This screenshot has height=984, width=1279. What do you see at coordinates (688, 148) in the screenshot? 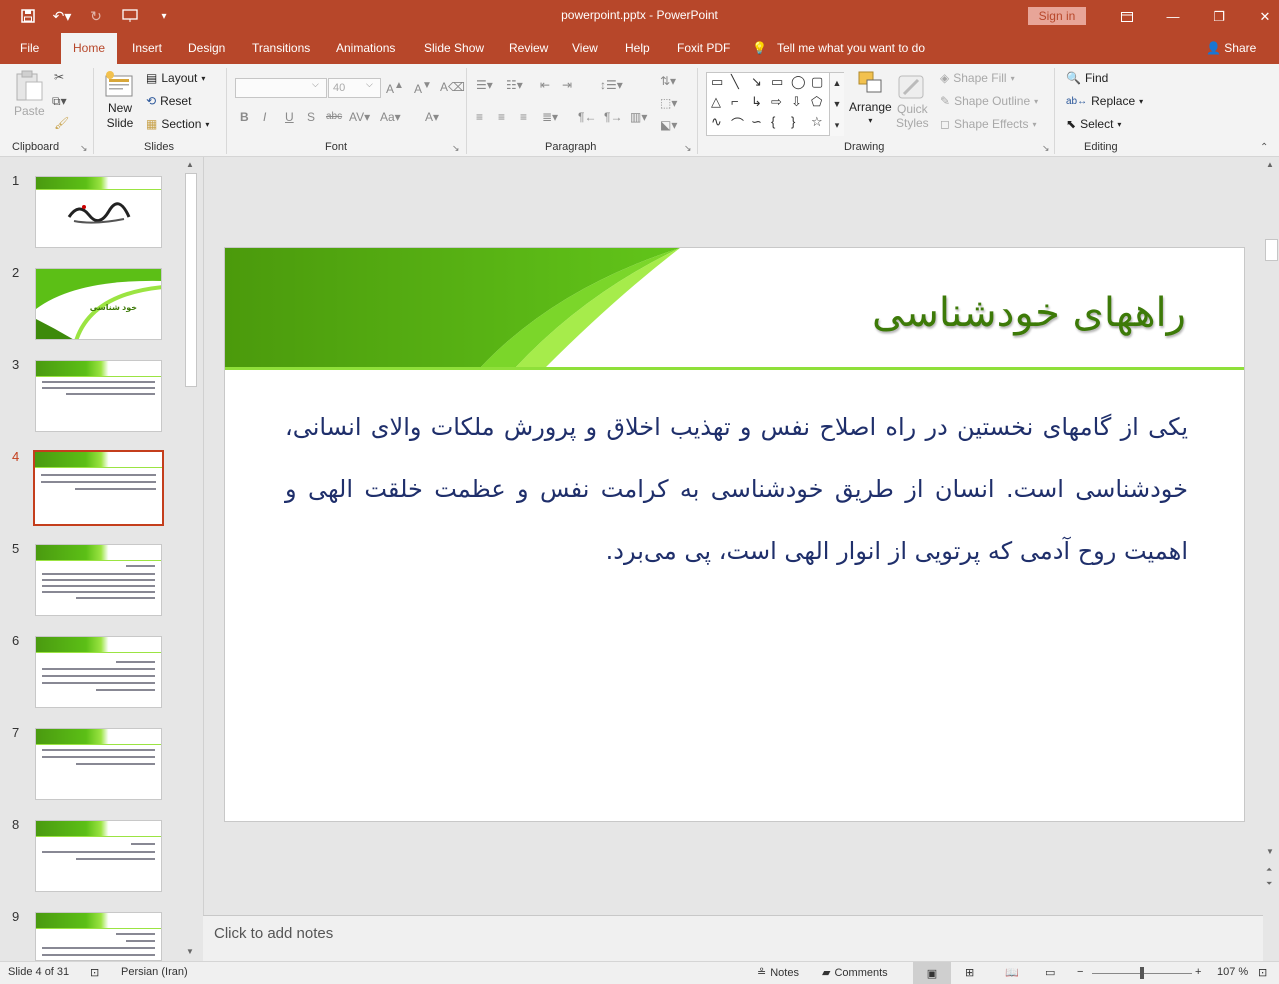
I see `paragraph-launcher-icon: ↘` at bounding box center [688, 148].